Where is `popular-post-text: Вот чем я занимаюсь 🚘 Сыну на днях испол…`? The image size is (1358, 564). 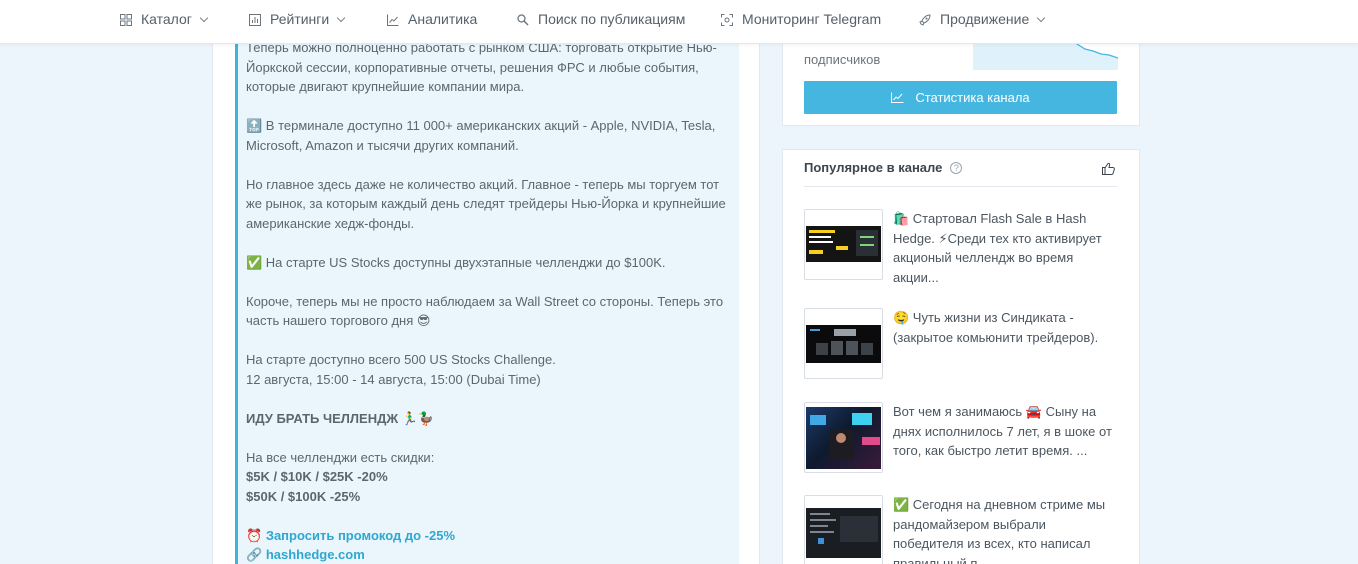 popular-post-text: Вот чем я занимаюсь 🚘 Сыну на днях испол… is located at coordinates (1002, 431).